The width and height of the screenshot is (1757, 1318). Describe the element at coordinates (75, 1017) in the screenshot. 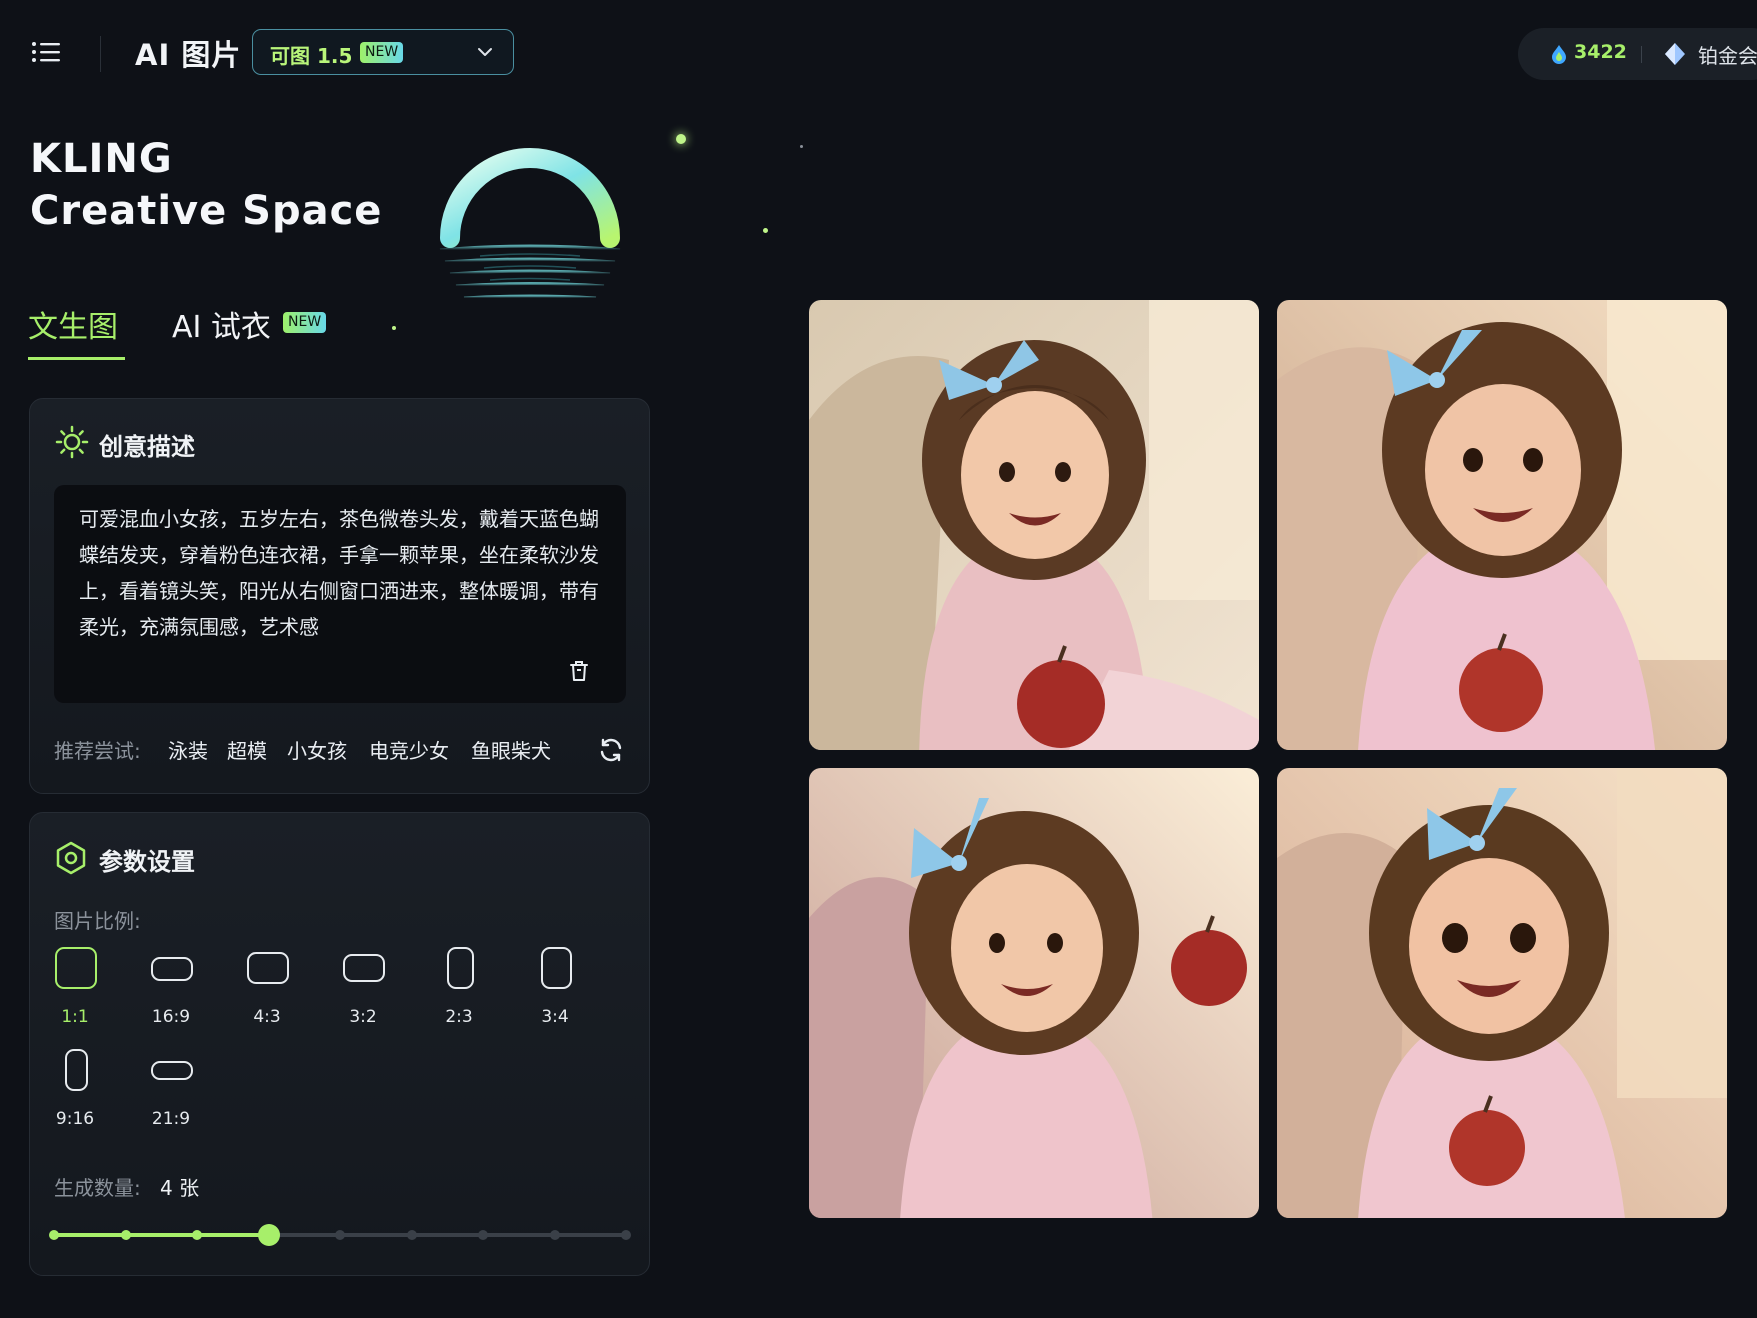

I see `ratio-label-text: 1:1` at that location.